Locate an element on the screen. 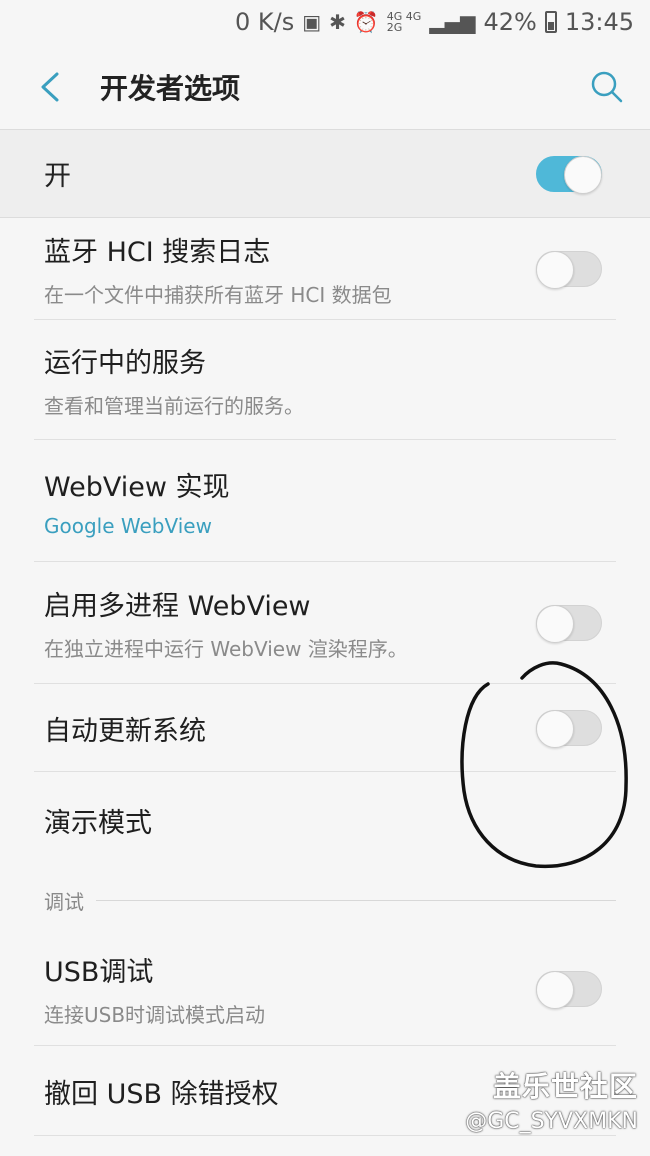 This screenshot has height=1156, width=650. clock: 13:45 is located at coordinates (599, 22).